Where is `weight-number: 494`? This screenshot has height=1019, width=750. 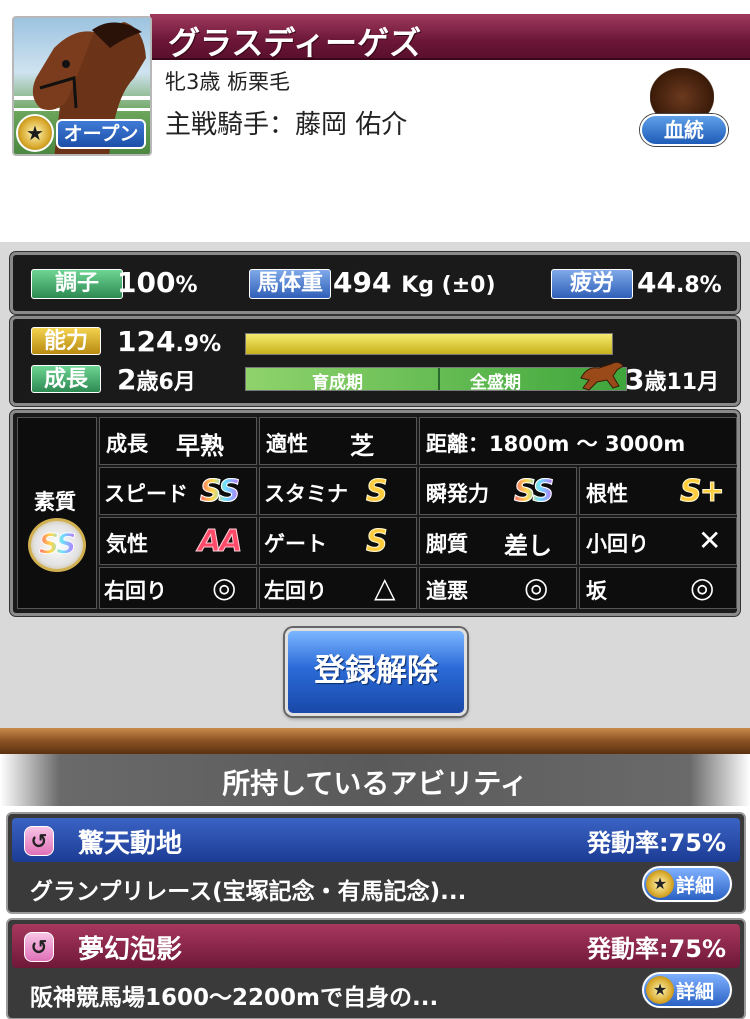
weight-number: 494 is located at coordinates (362, 282).